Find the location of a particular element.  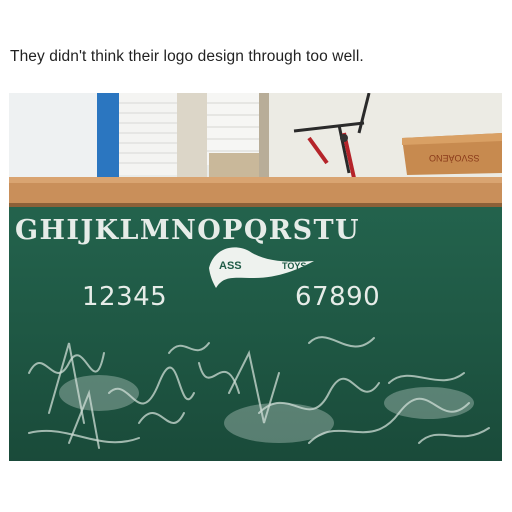

board-alphabet: GHIJKLMNOPQRSTU is located at coordinates (187, 230).